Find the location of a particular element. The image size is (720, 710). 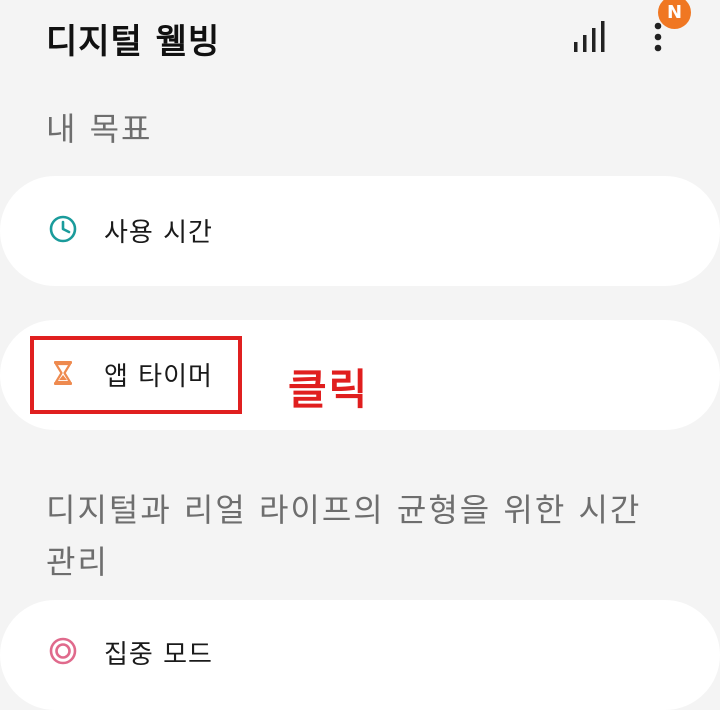

my-goals-heading: 내 목표 is located at coordinates (99, 129).